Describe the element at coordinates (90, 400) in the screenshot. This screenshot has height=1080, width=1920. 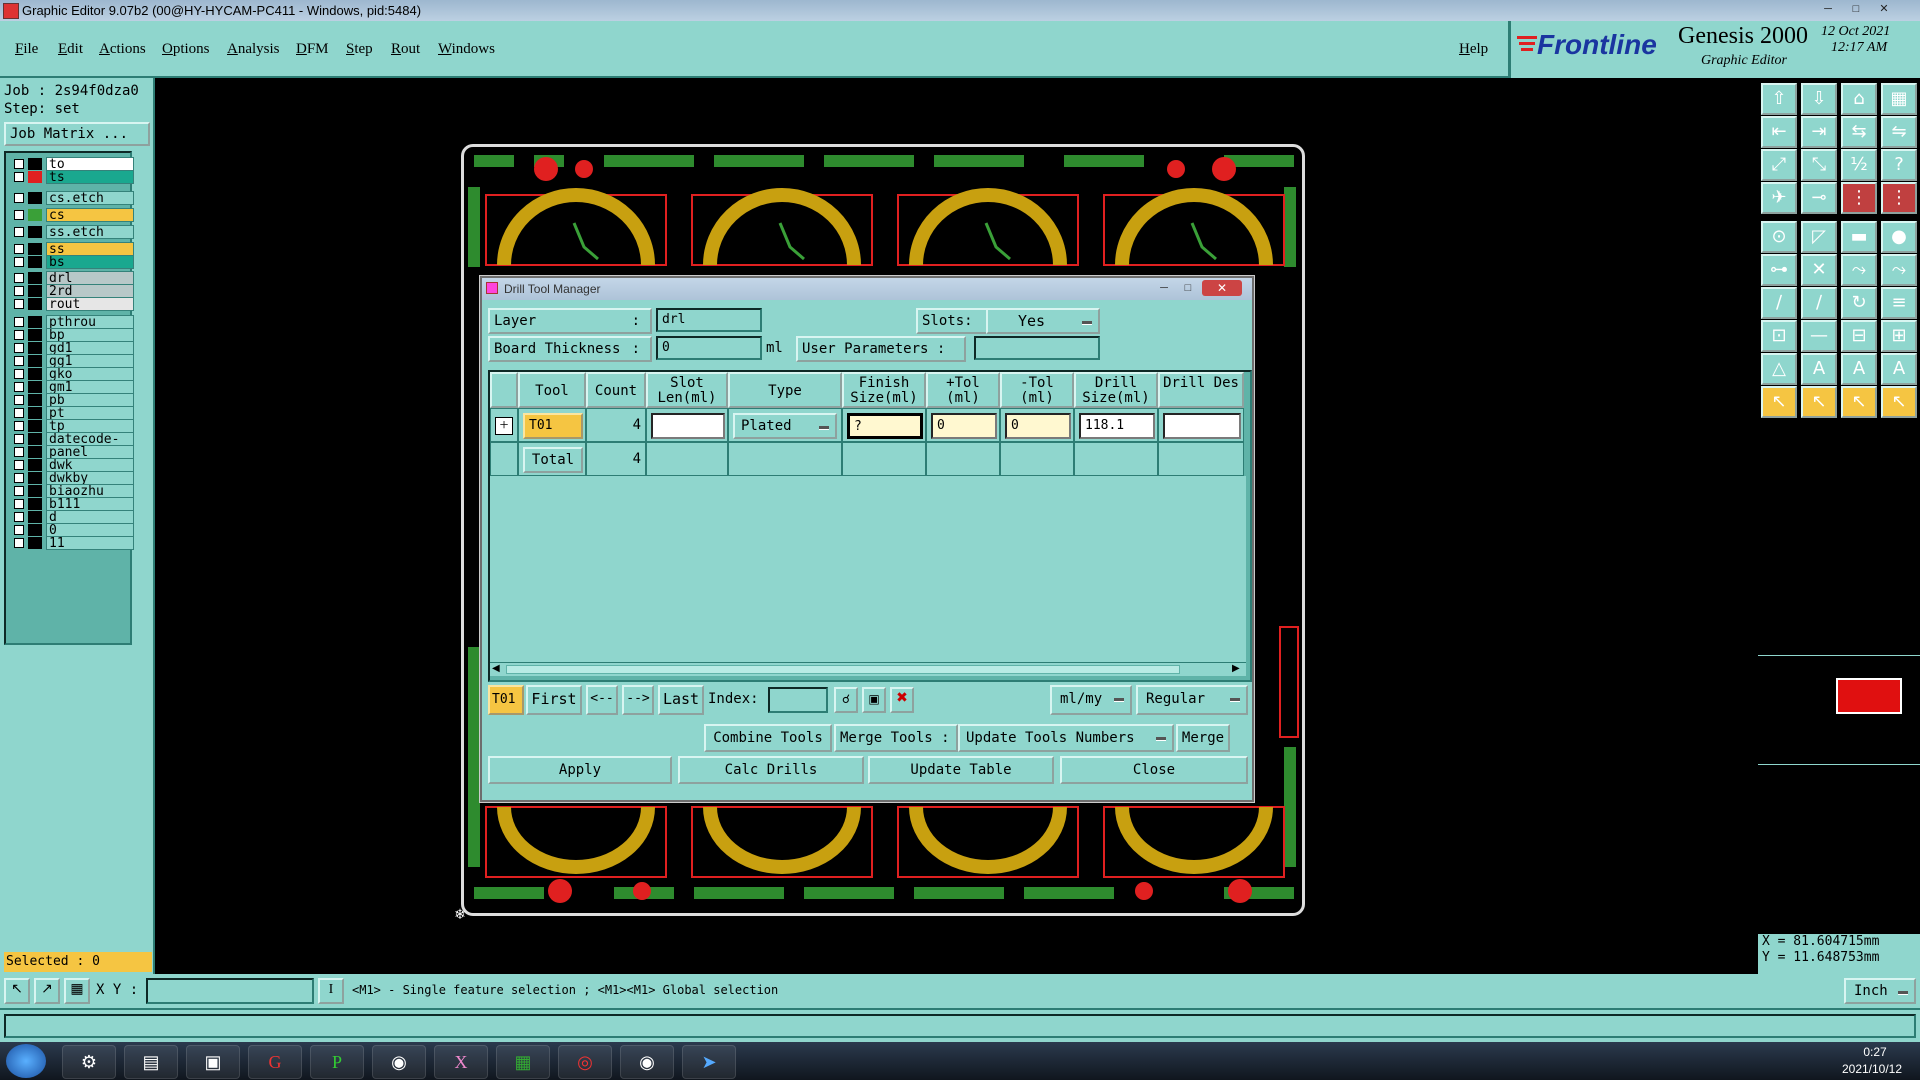
I see `layer-name: pb` at that location.